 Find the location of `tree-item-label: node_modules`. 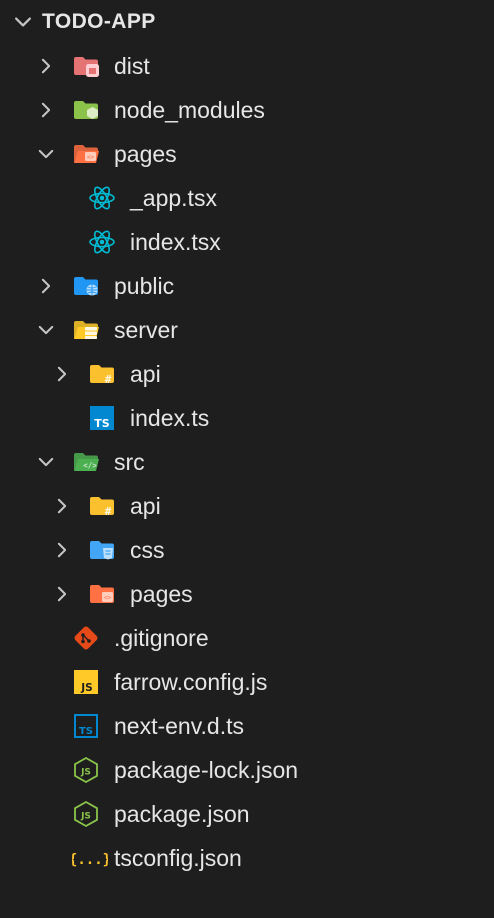

tree-item-label: node_modules is located at coordinates (189, 109).